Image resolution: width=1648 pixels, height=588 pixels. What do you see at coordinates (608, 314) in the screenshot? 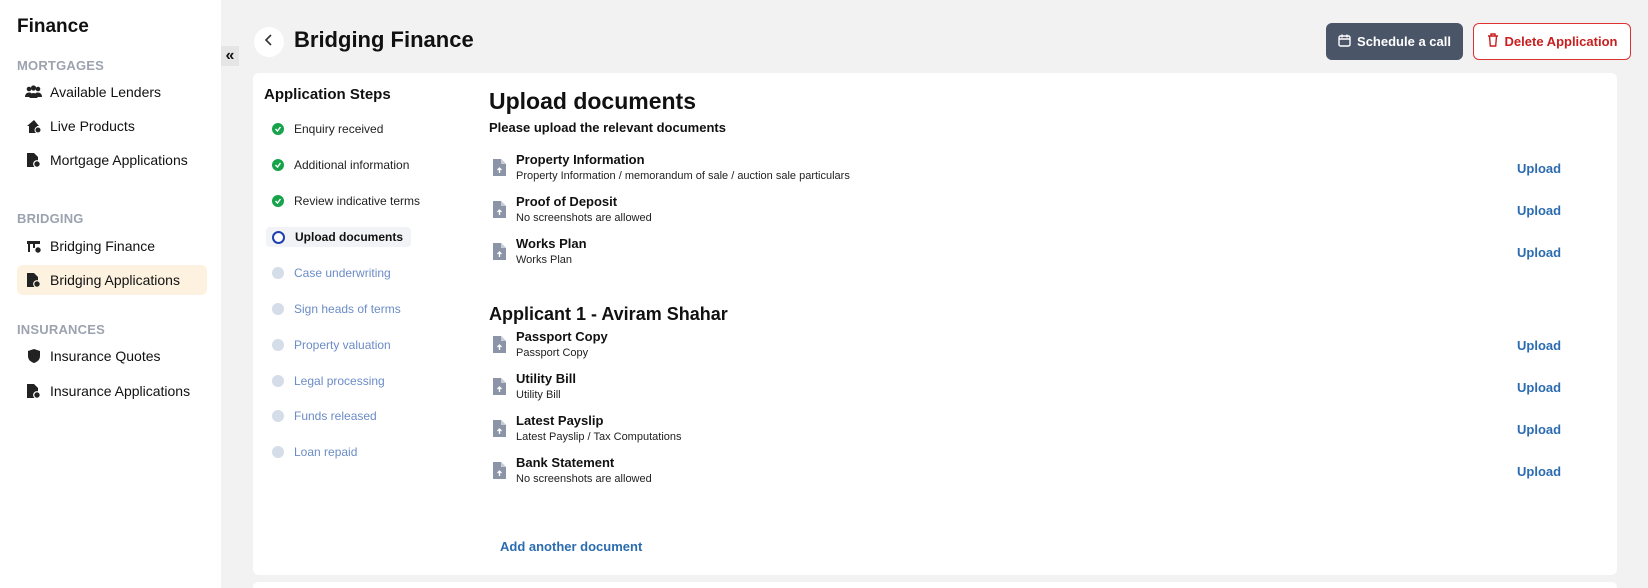
I see `applicant-heading: Applicant 1 - Aviram Shahar` at bounding box center [608, 314].